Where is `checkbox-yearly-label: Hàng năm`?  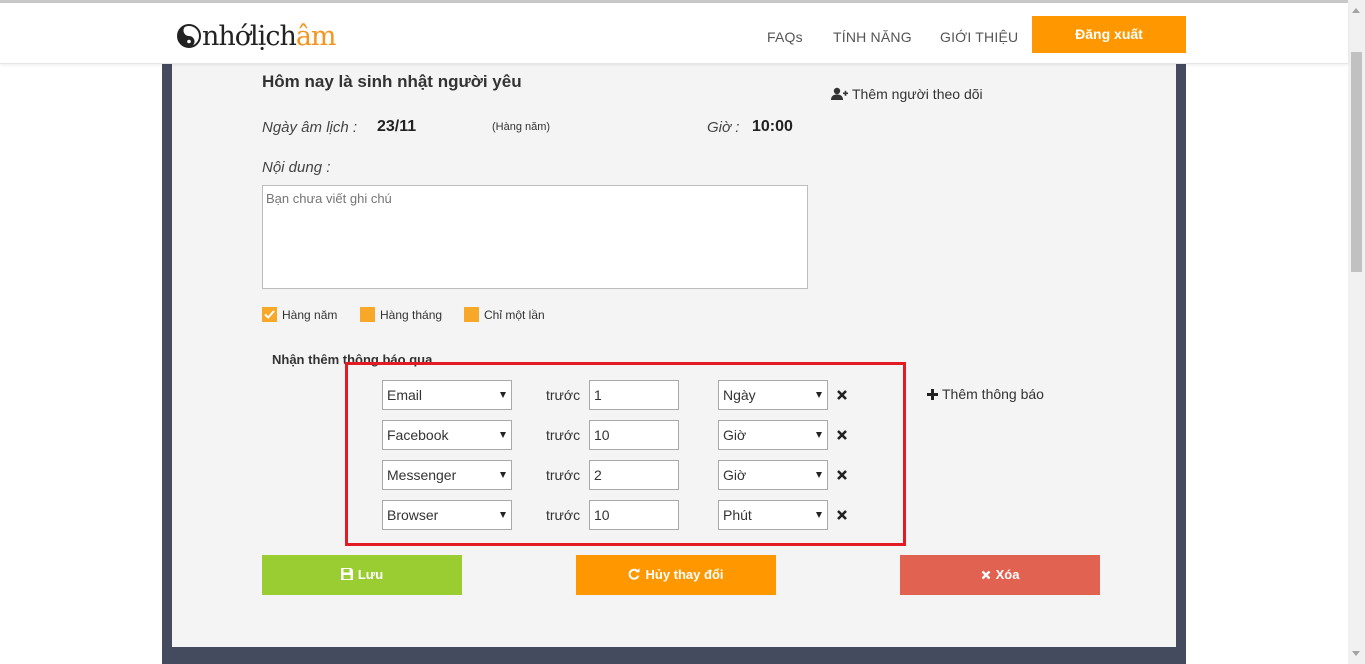
checkbox-yearly-label: Hàng năm is located at coordinates (310, 315).